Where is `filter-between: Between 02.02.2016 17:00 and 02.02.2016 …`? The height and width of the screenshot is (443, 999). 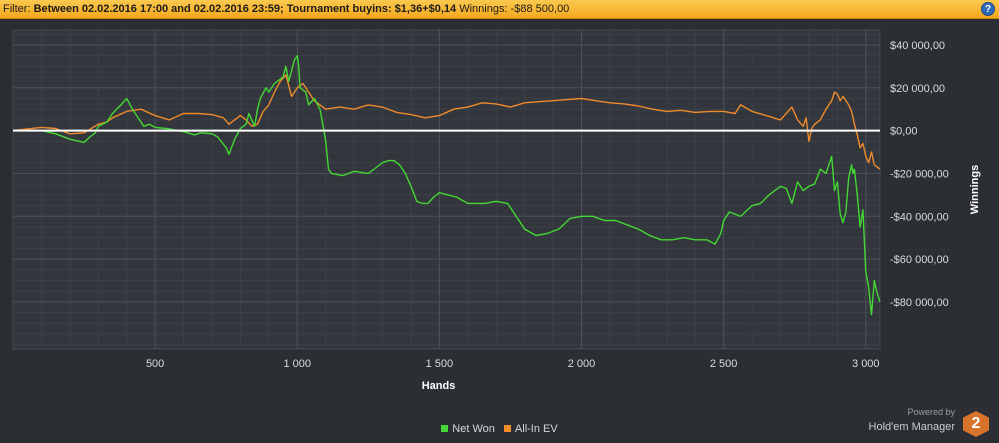
filter-between: Between 02.02.2016 17:00 and 02.02.2016 … is located at coordinates (245, 9).